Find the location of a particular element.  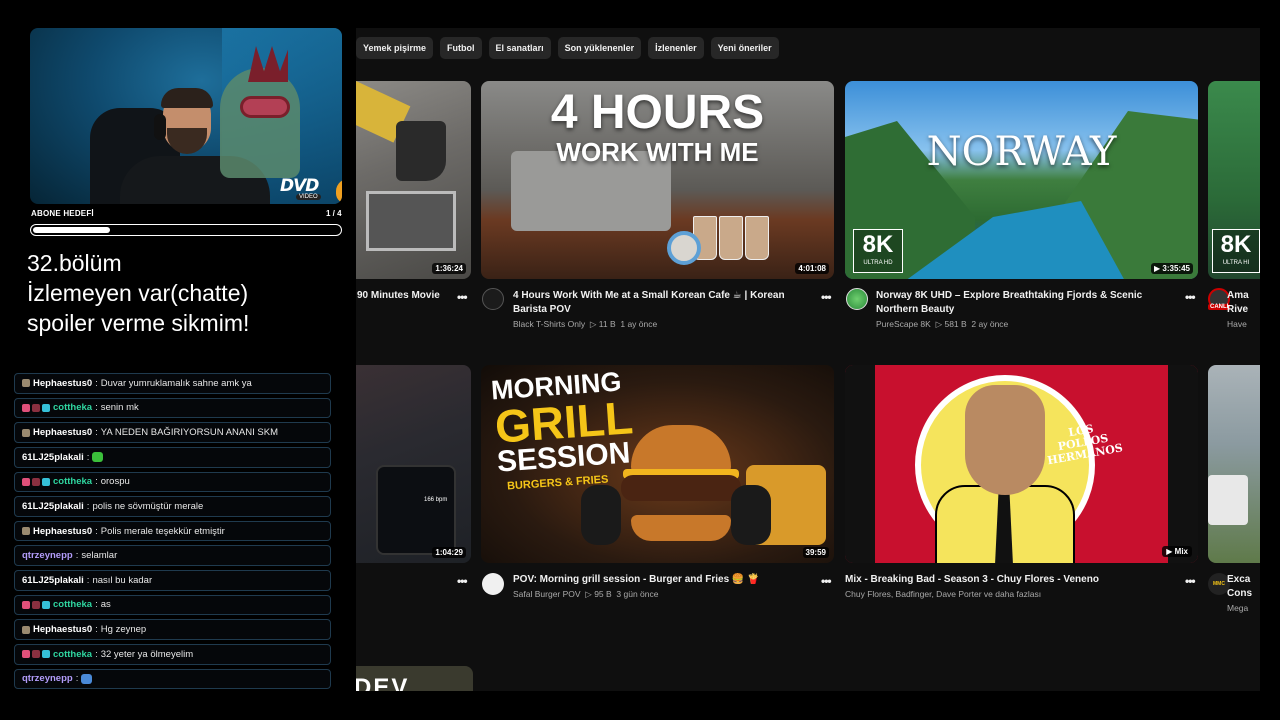

channel-name: Mega is located at coordinates (1237, 608).